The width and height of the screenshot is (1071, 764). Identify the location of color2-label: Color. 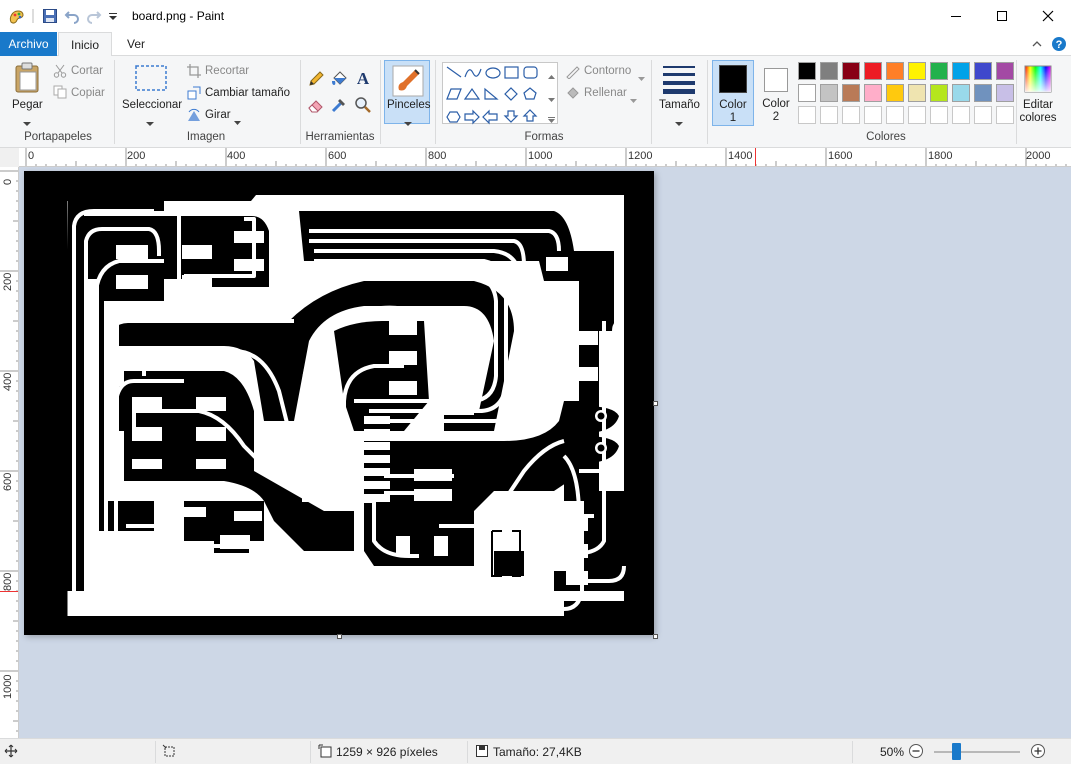
(776, 104).